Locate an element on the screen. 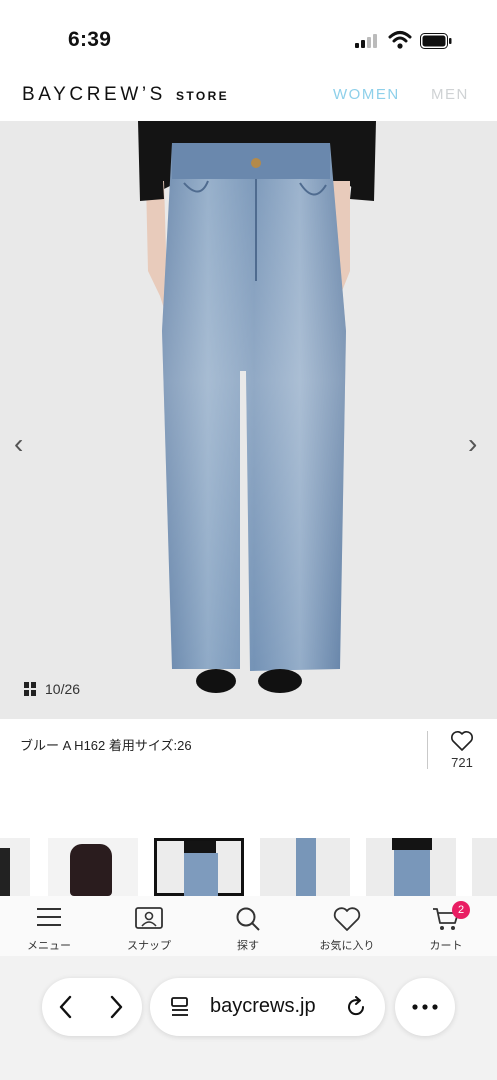 The image size is (497, 1080). snap-icon is located at coordinates (149, 918).